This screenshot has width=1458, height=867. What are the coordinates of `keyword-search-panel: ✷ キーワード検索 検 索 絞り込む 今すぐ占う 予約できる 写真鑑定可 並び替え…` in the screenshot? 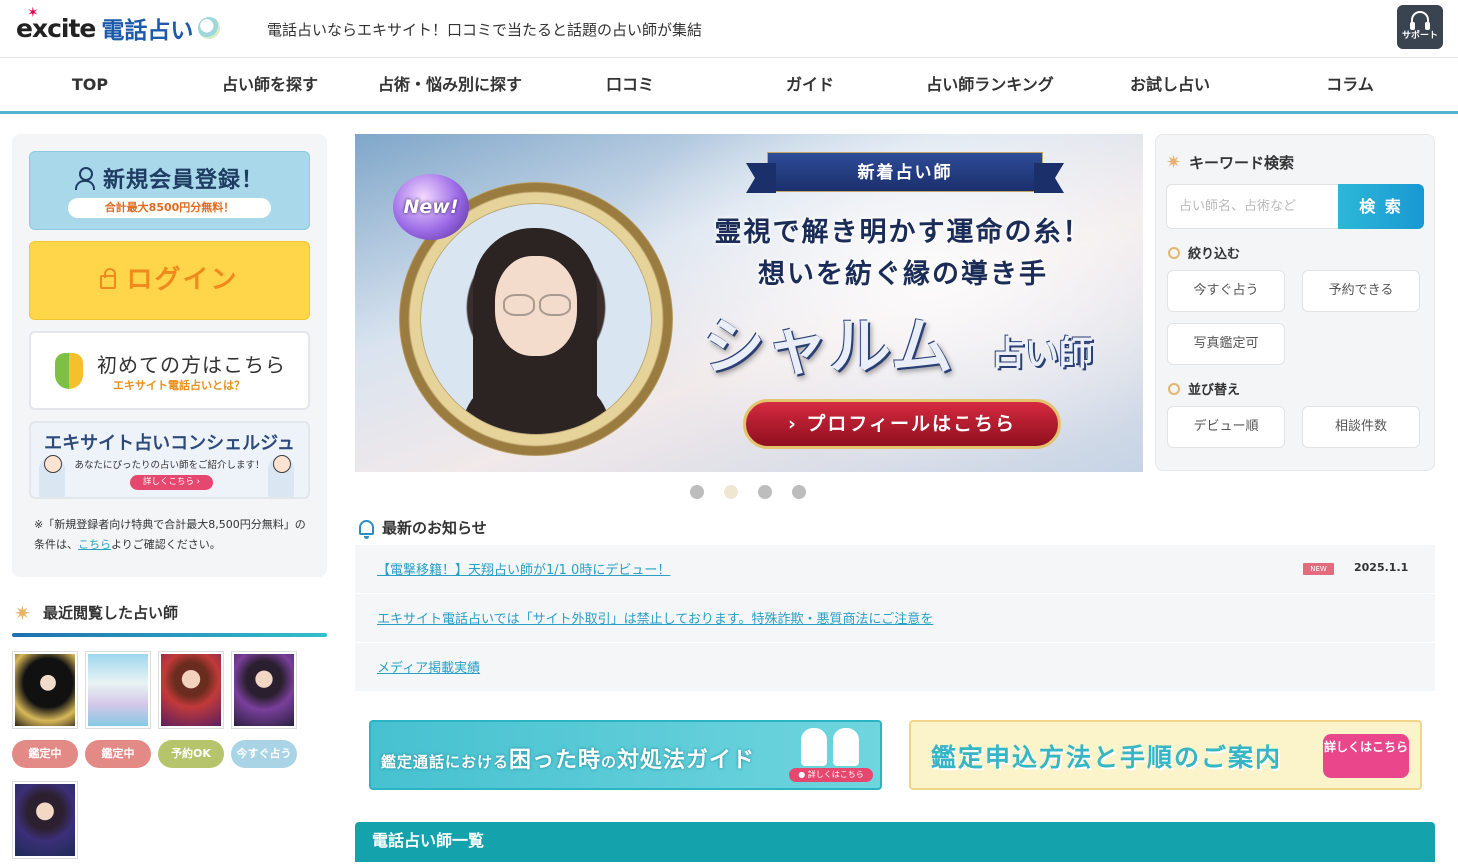 It's located at (1295, 302).